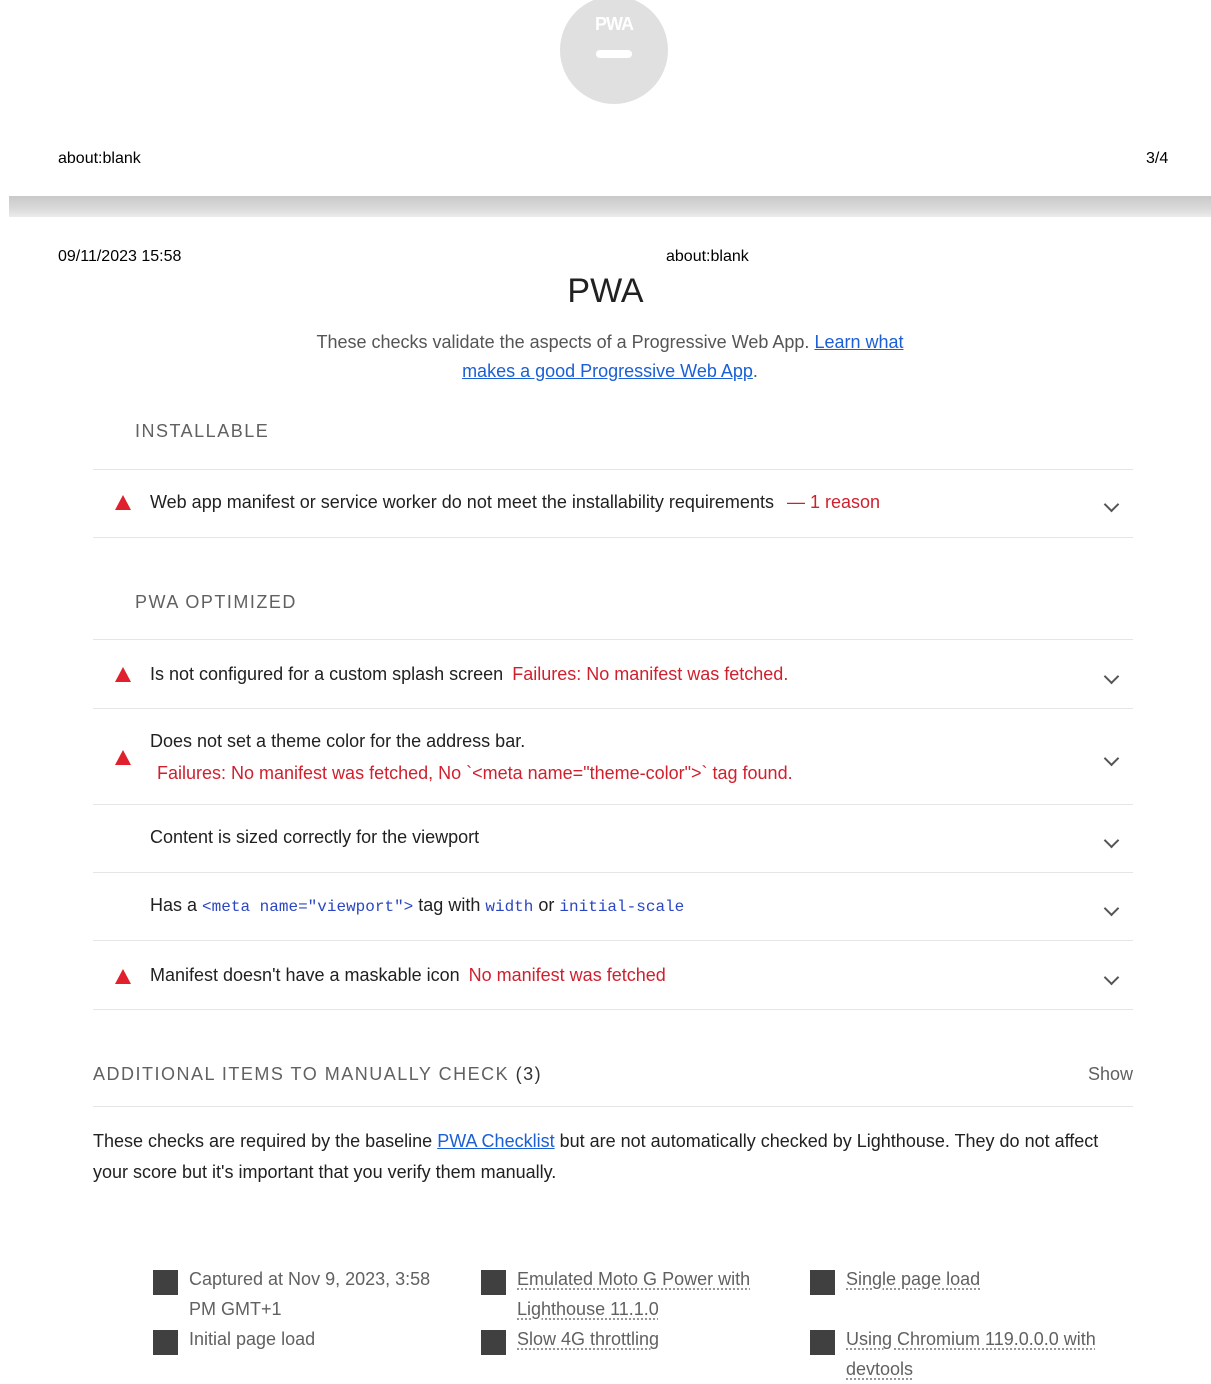 The image size is (1211, 1384). I want to click on code-meta-viewport: <meta name="viewport">, so click(308, 907).